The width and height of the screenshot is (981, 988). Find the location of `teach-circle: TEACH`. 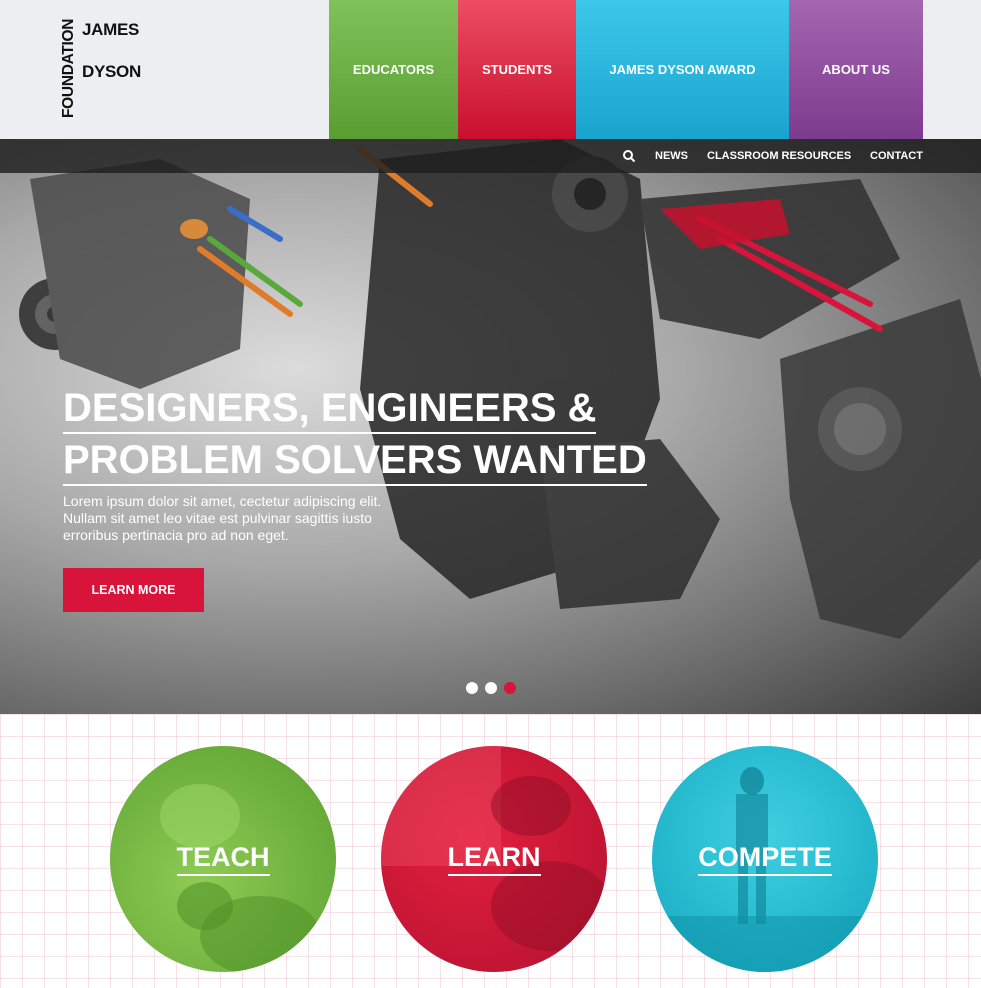

teach-circle: TEACH is located at coordinates (223, 859).